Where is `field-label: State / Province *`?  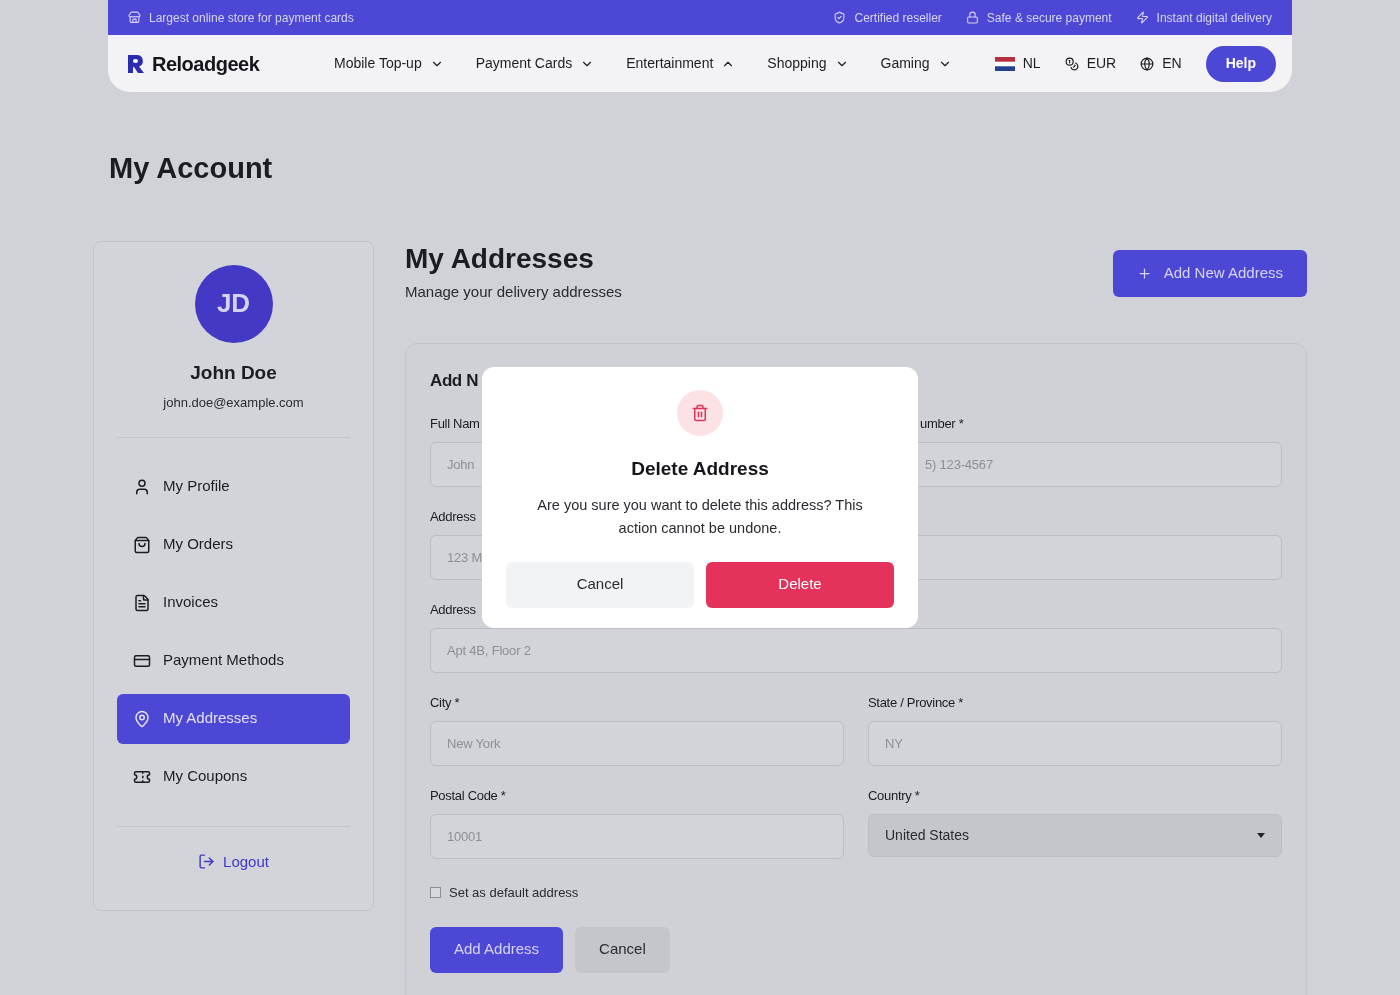 field-label: State / Province * is located at coordinates (916, 703).